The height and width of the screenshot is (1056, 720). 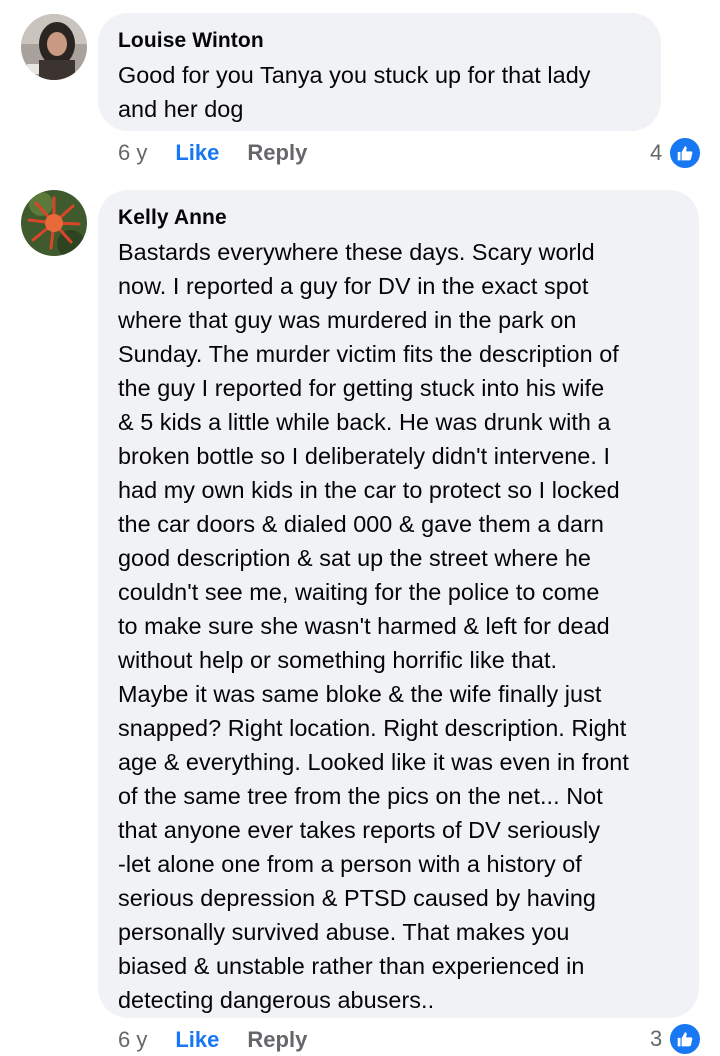 I want to click on avatar-photo-kelly, so click(x=54, y=223).